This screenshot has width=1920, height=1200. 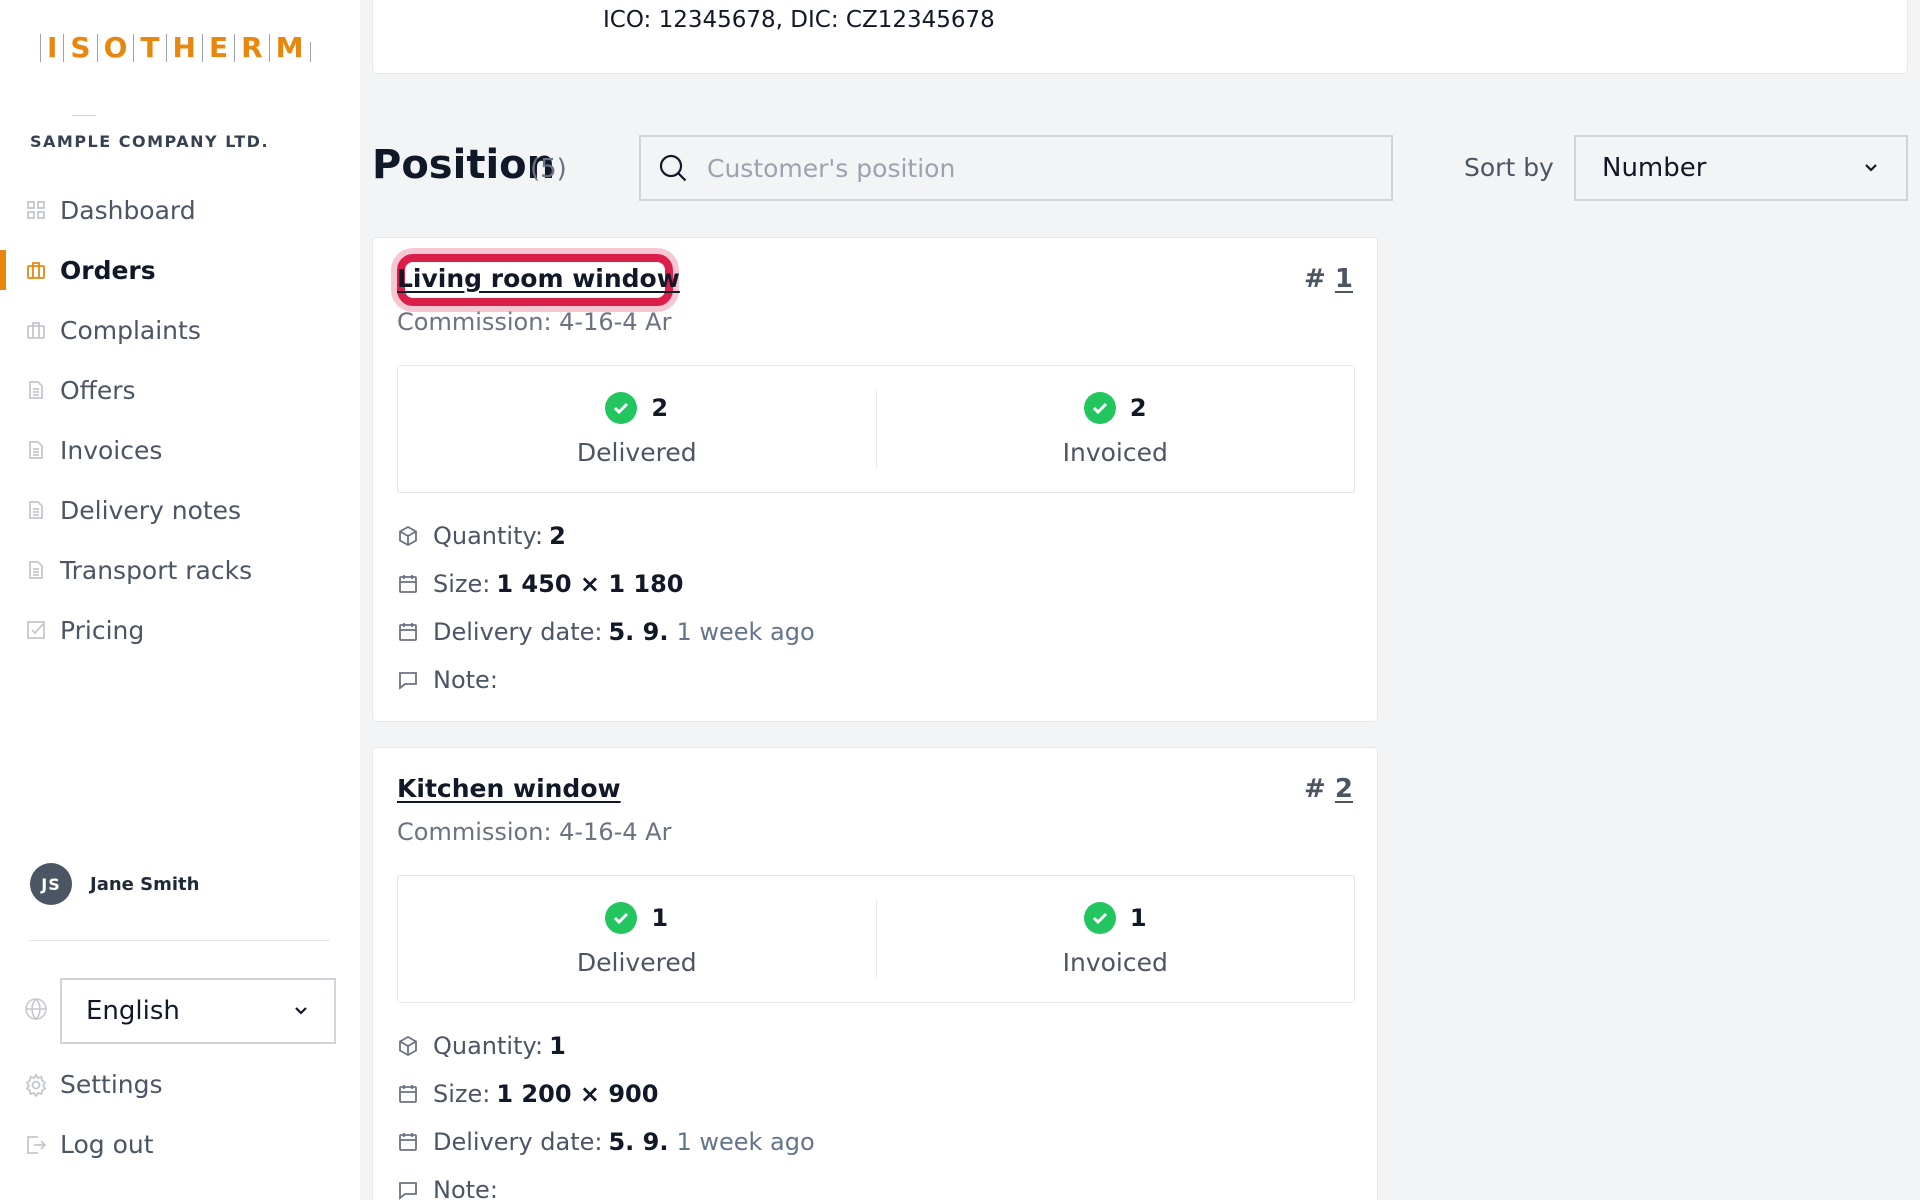 What do you see at coordinates (408, 536) in the screenshot?
I see `box-icon` at bounding box center [408, 536].